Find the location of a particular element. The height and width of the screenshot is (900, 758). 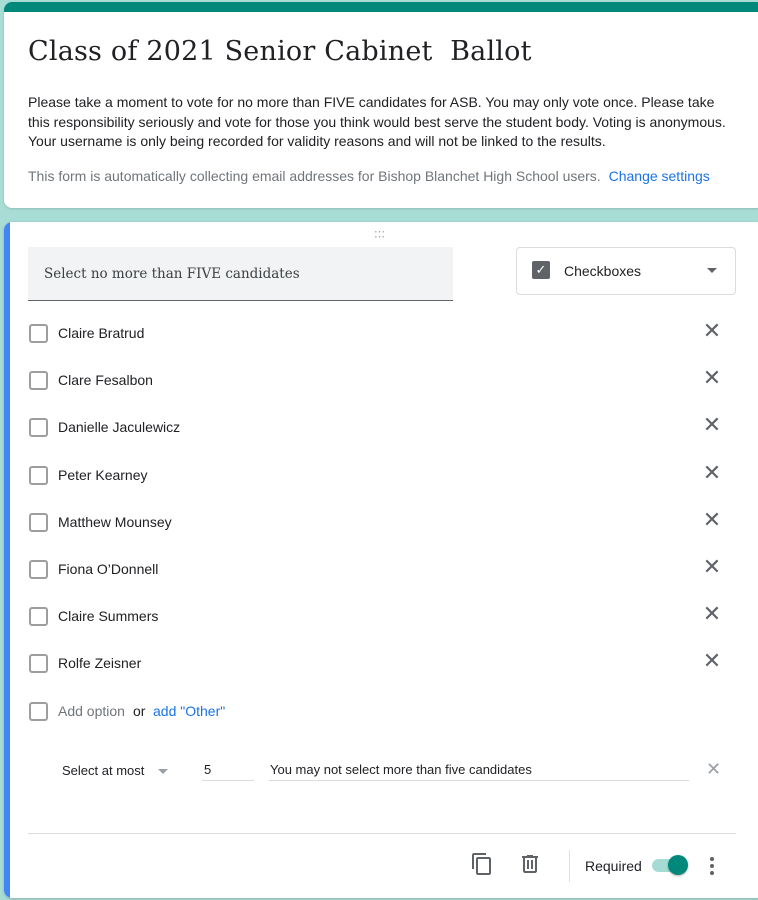

option-label: Clare Fesalbon is located at coordinates (105, 380).